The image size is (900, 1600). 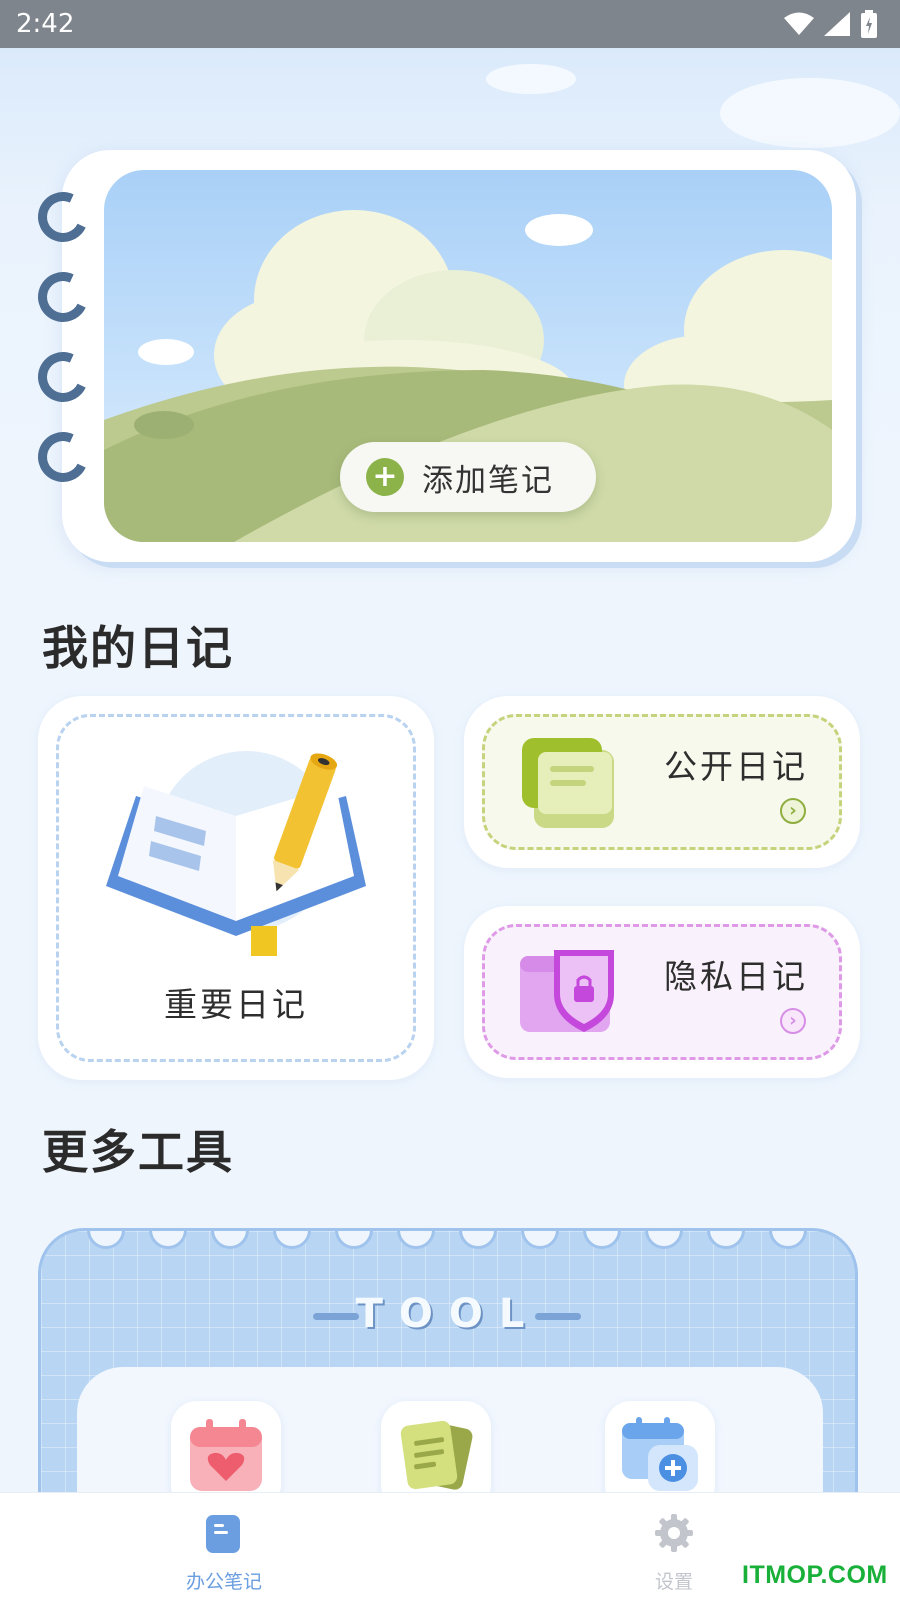 I want to click on status-bar: 2:42, so click(x=450, y=24).